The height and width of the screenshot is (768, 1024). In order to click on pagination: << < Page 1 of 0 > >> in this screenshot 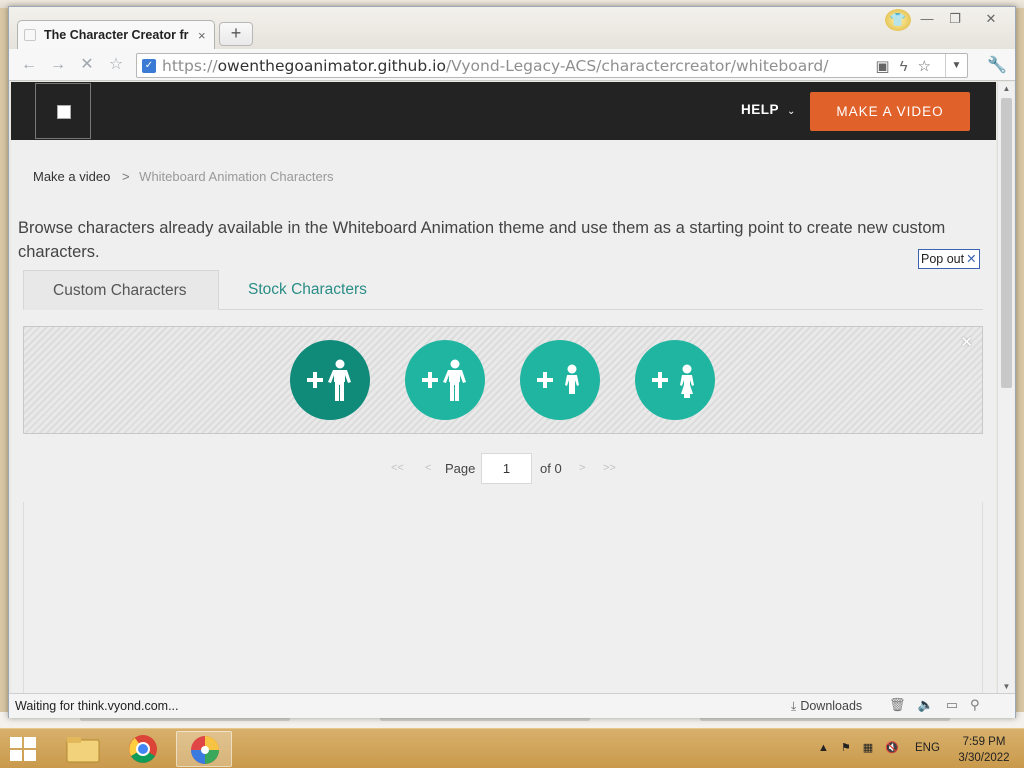, I will do `click(503, 469)`.